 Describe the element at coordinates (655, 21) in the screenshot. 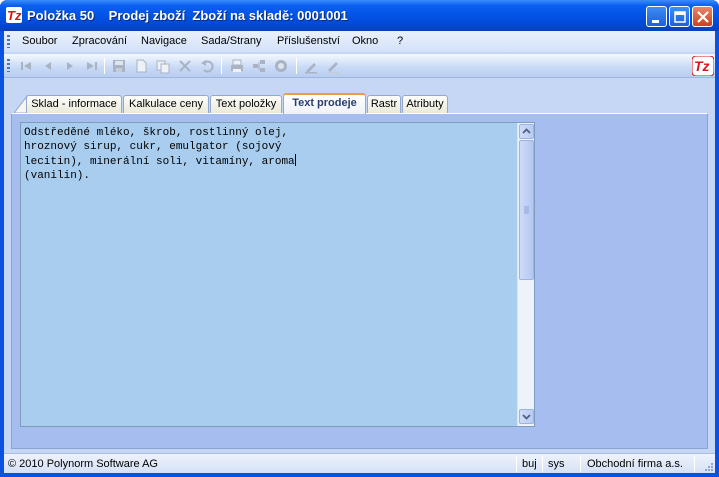

I see `minimize-icon` at that location.